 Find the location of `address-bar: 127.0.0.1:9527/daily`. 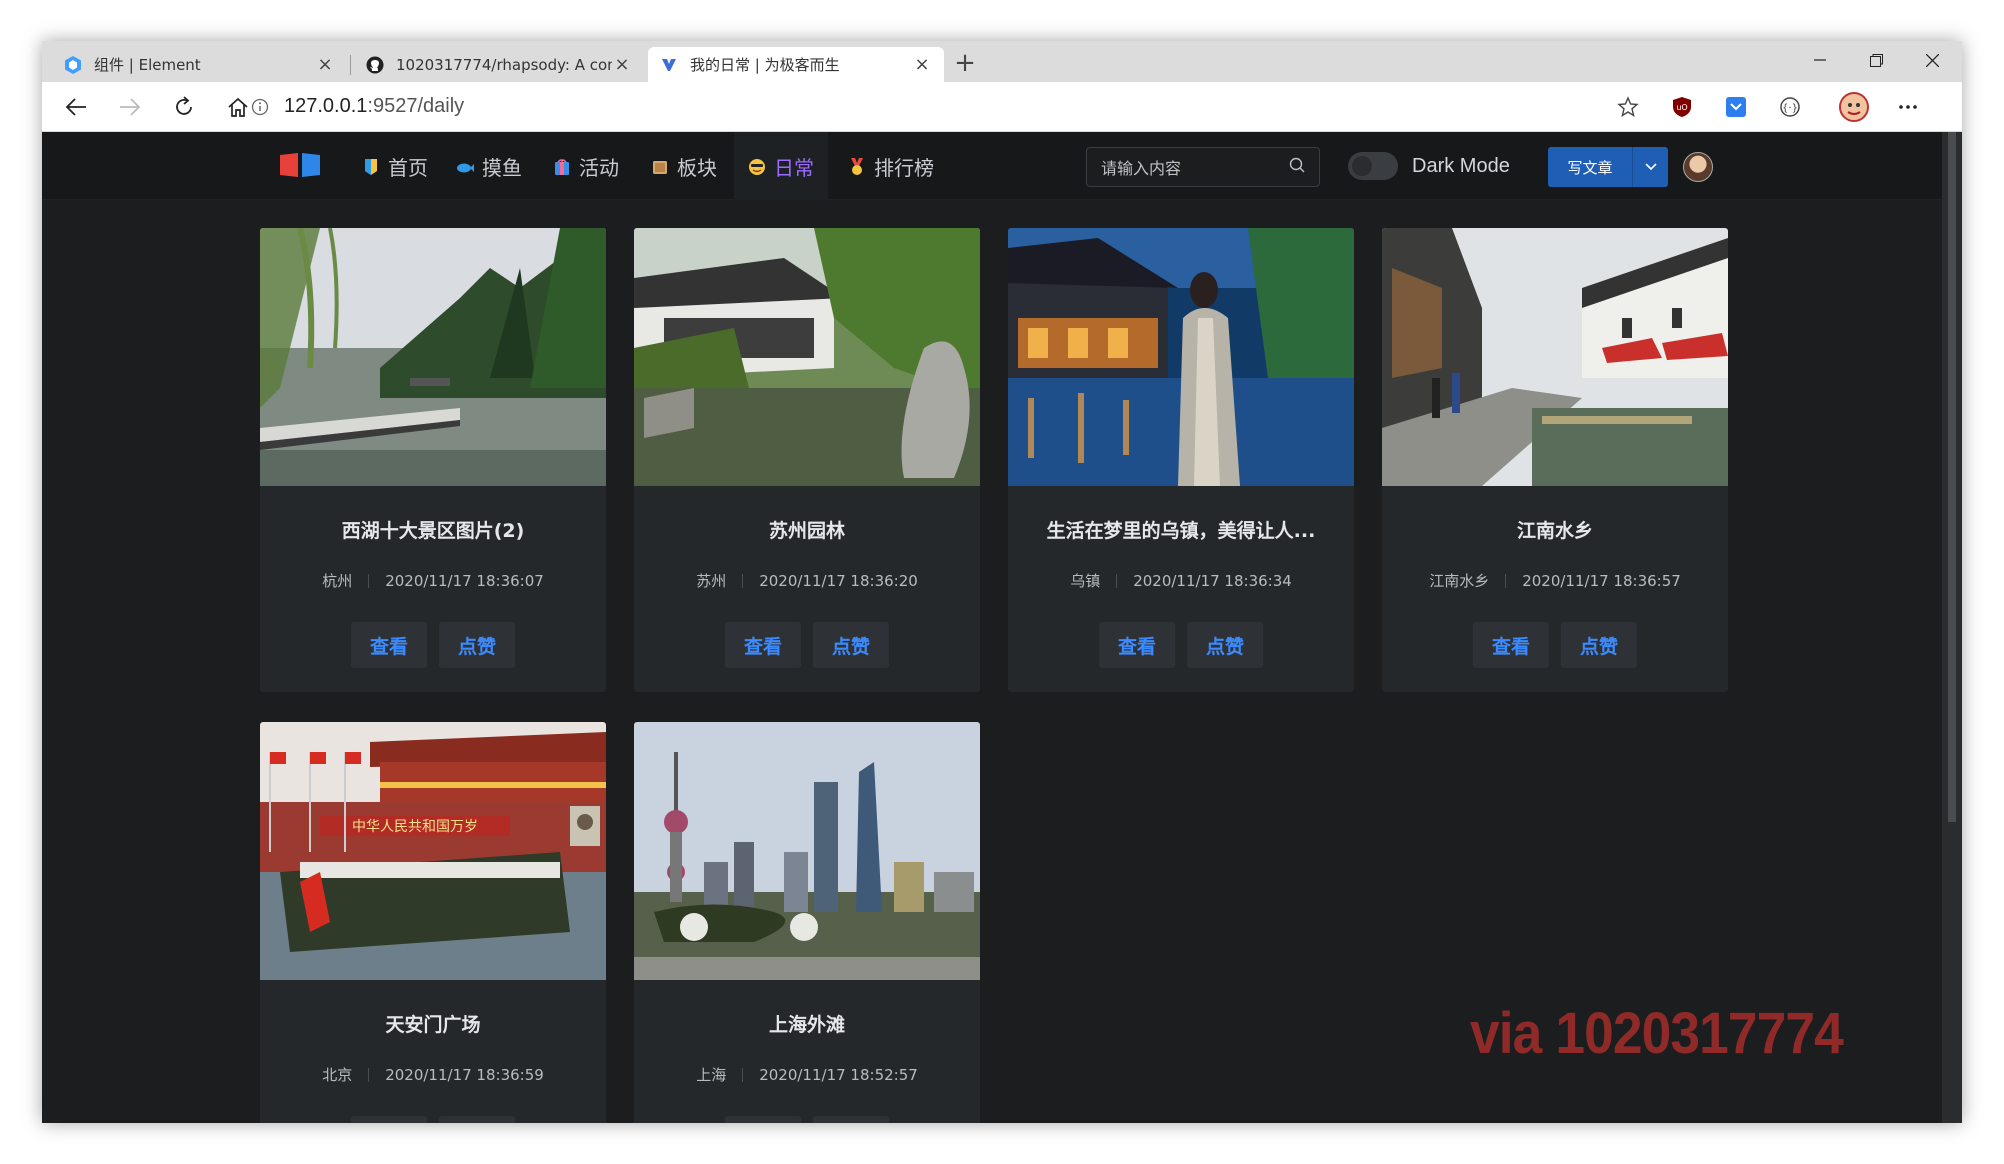

address-bar: 127.0.0.1:9527/daily is located at coordinates (374, 106).